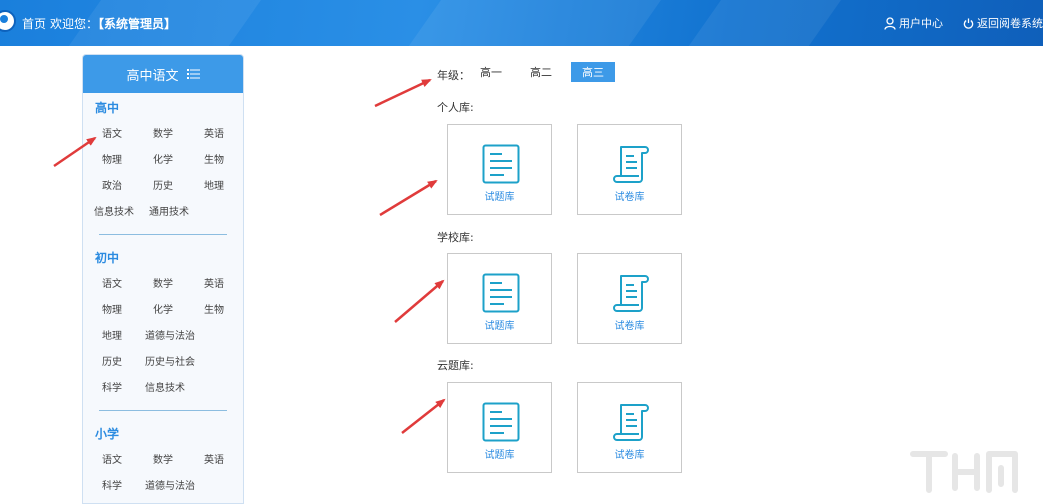 This screenshot has height=504, width=1043. I want to click on user-center-label: 用户中心, so click(921, 23).